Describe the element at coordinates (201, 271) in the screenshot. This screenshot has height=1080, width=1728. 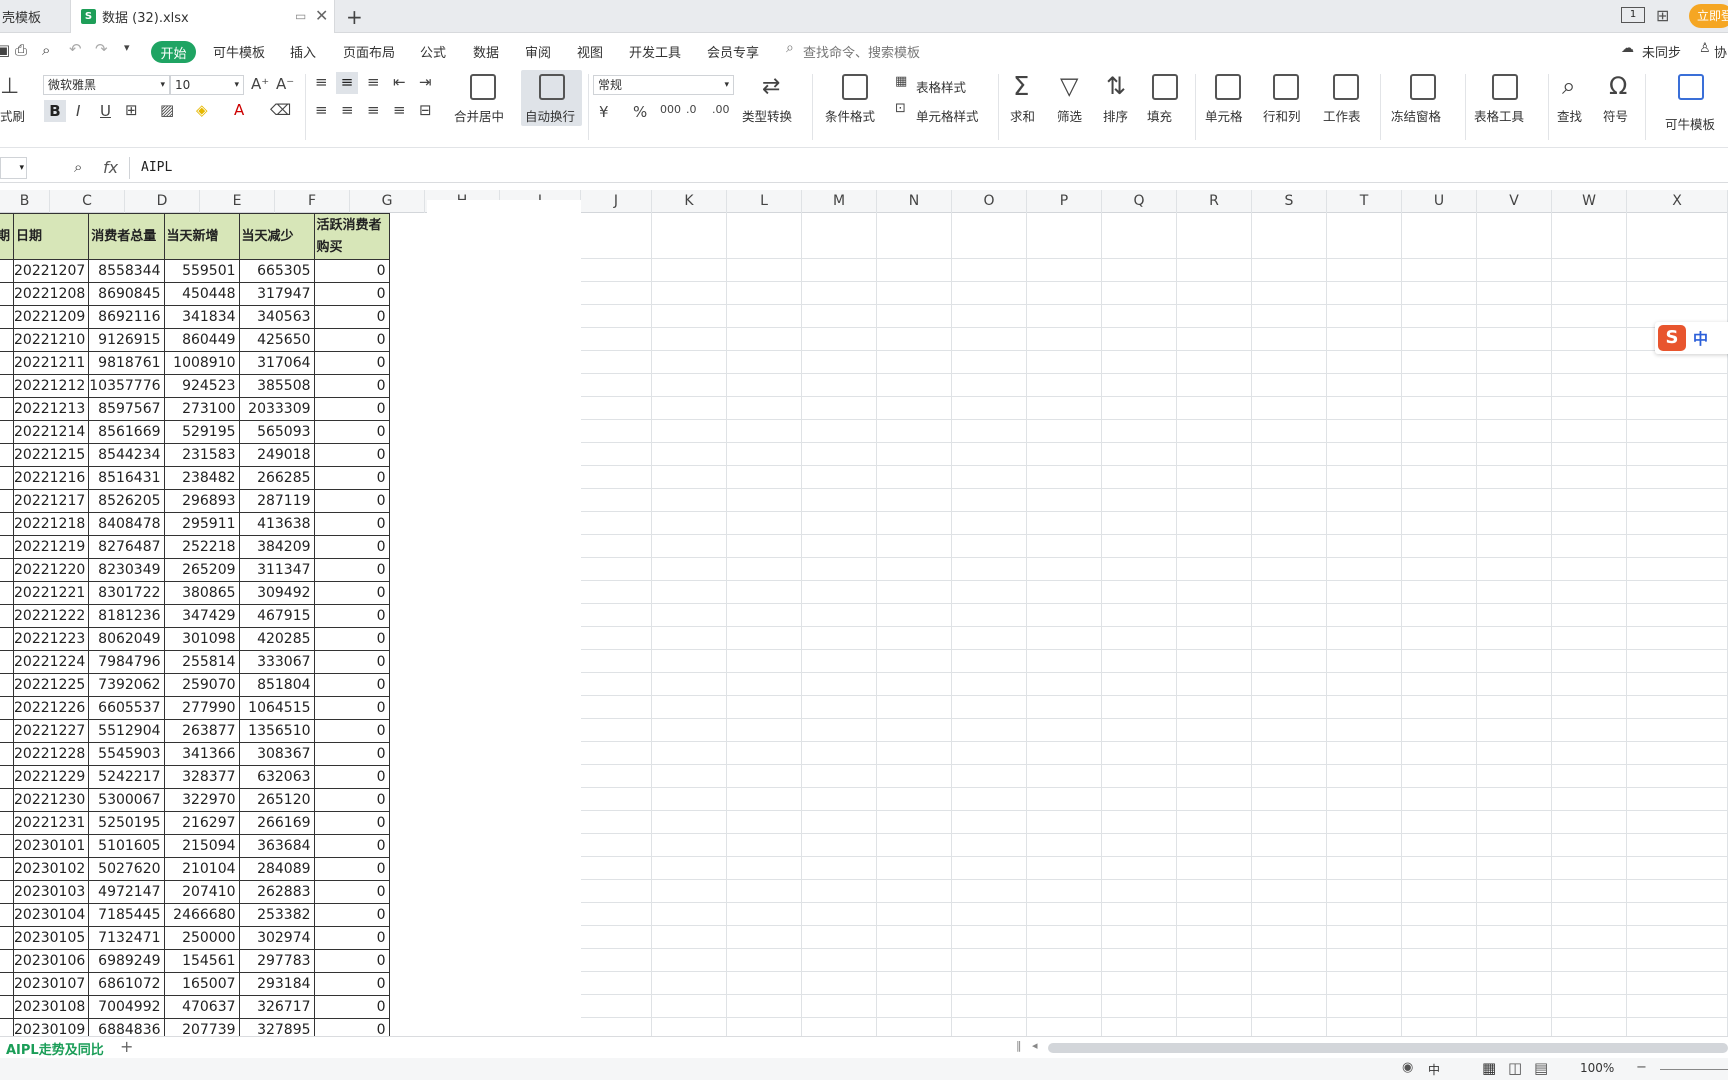
I see `table-cell: 559501` at that location.